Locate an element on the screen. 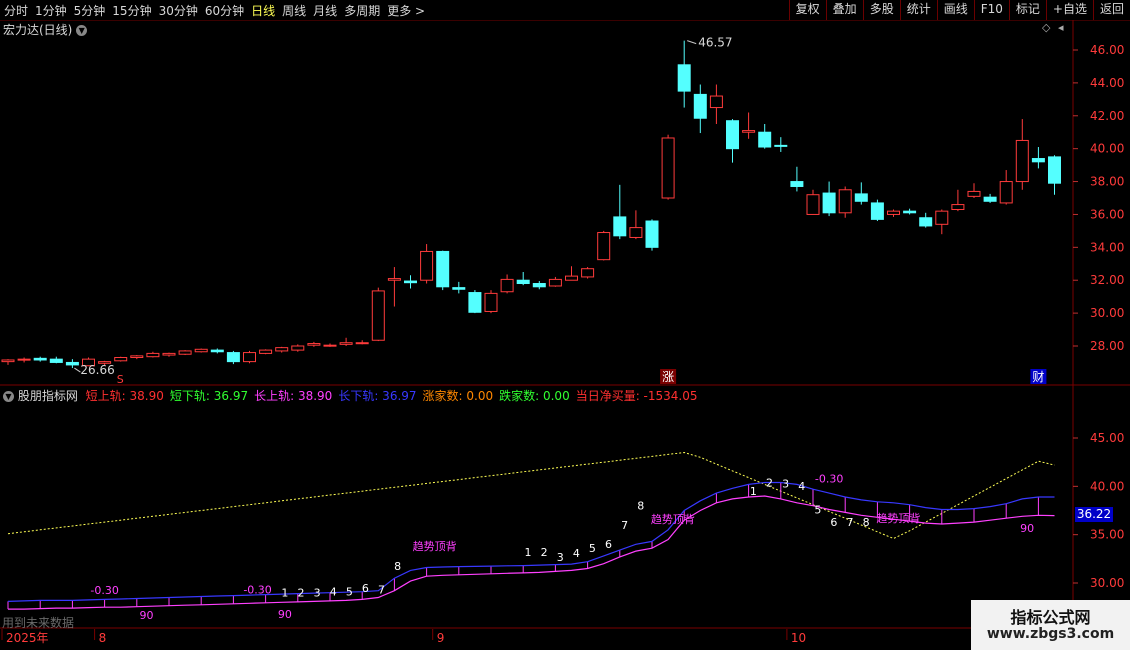 The width and height of the screenshot is (1130, 650). price-axis-label: 28.00 is located at coordinates (1107, 346).